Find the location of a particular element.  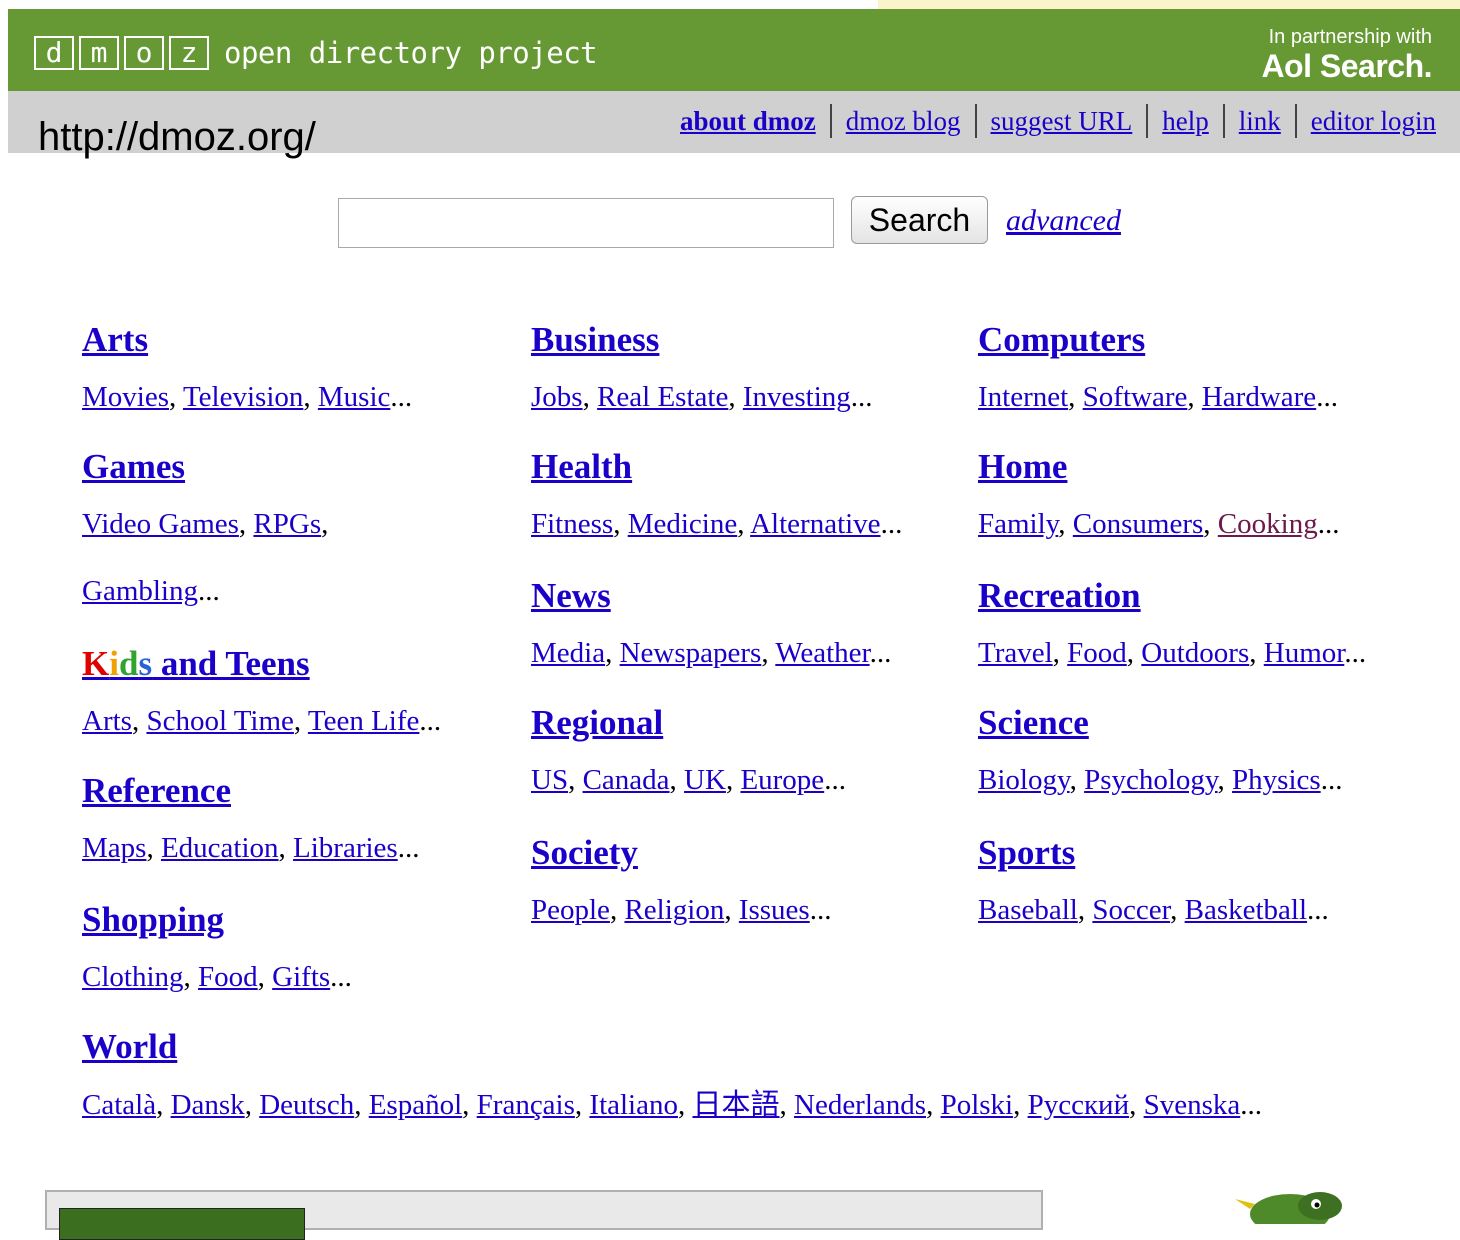

language-link: Русский is located at coordinates (1079, 1105).